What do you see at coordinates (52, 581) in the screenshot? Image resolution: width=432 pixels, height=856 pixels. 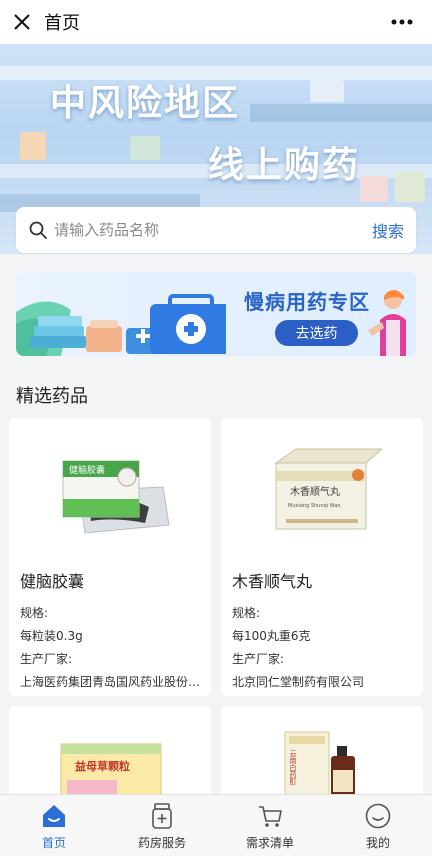 I see `product-name: 健脑胶囊` at bounding box center [52, 581].